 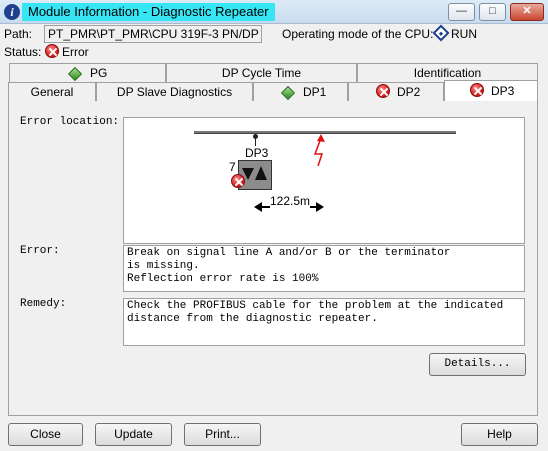 What do you see at coordinates (163, 266) in the screenshot?
I see `error-line: is missing.` at bounding box center [163, 266].